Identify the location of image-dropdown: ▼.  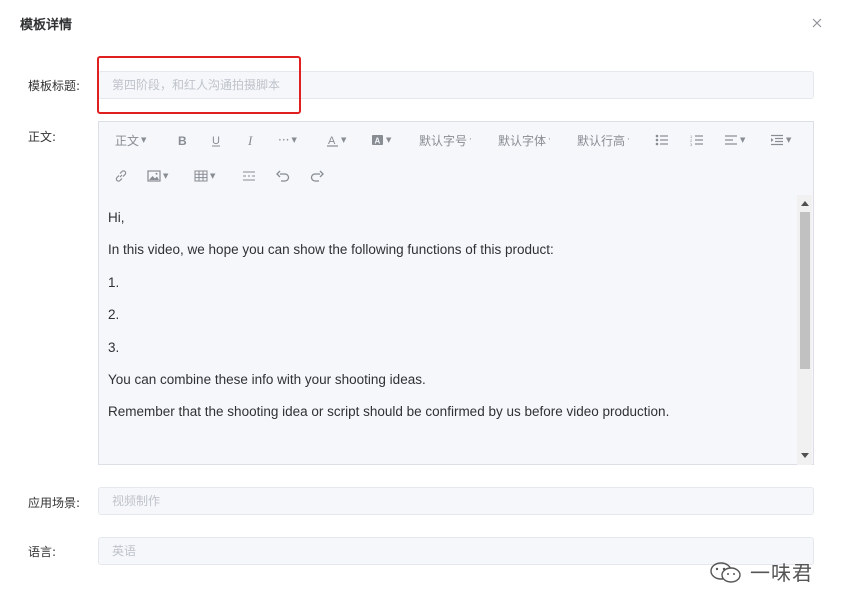
(157, 176).